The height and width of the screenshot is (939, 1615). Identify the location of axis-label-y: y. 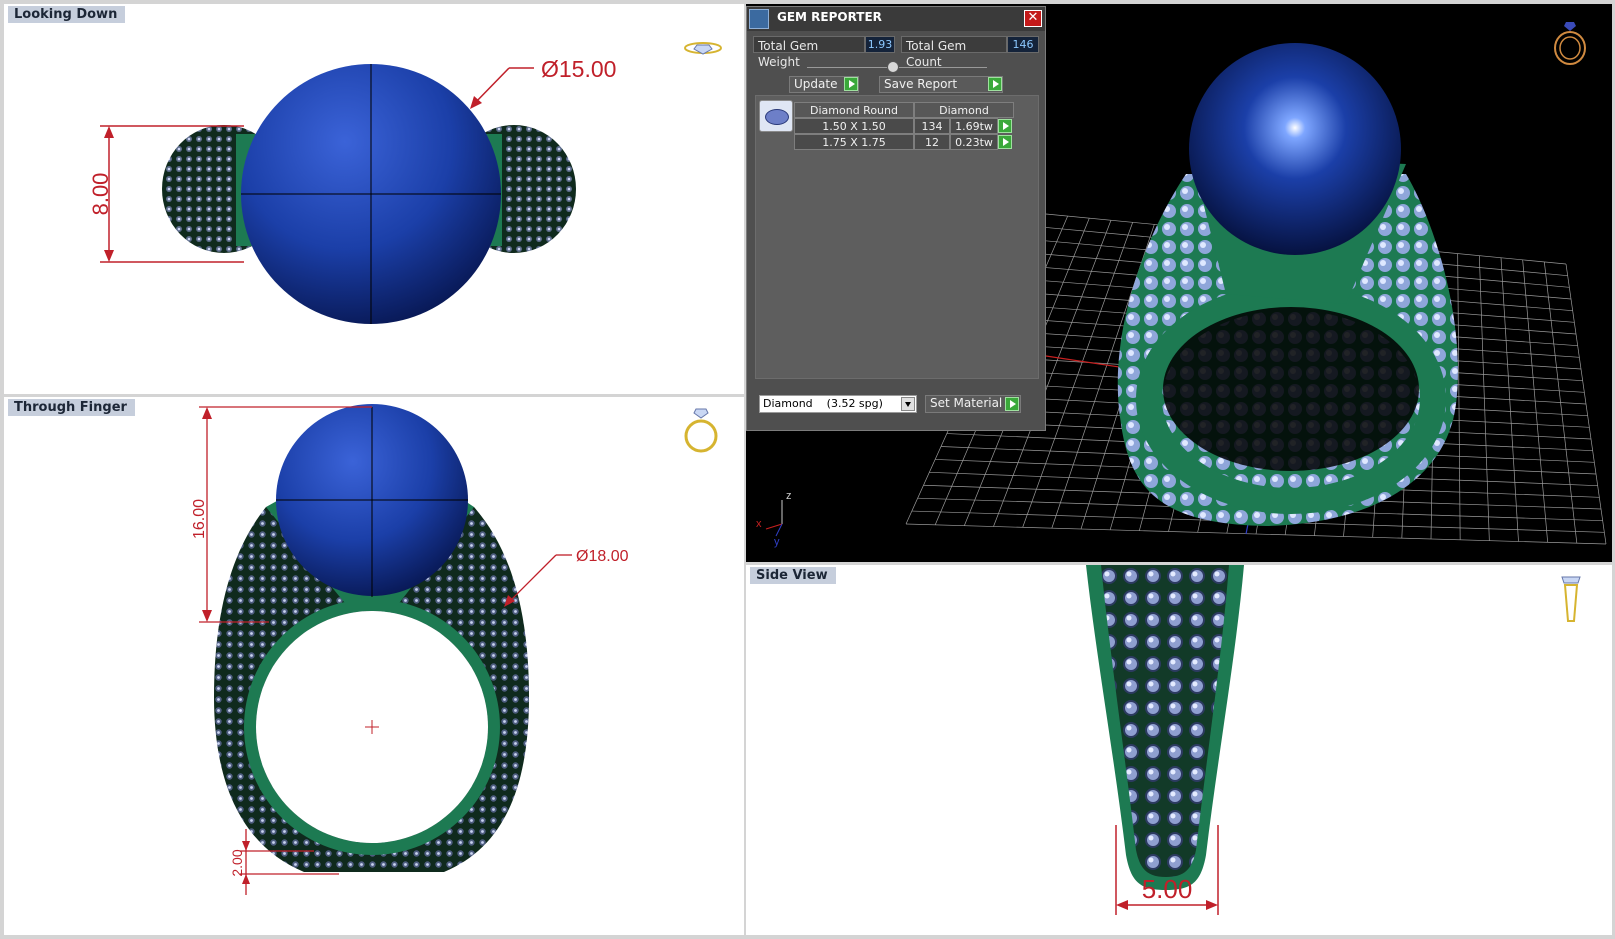
(777, 542).